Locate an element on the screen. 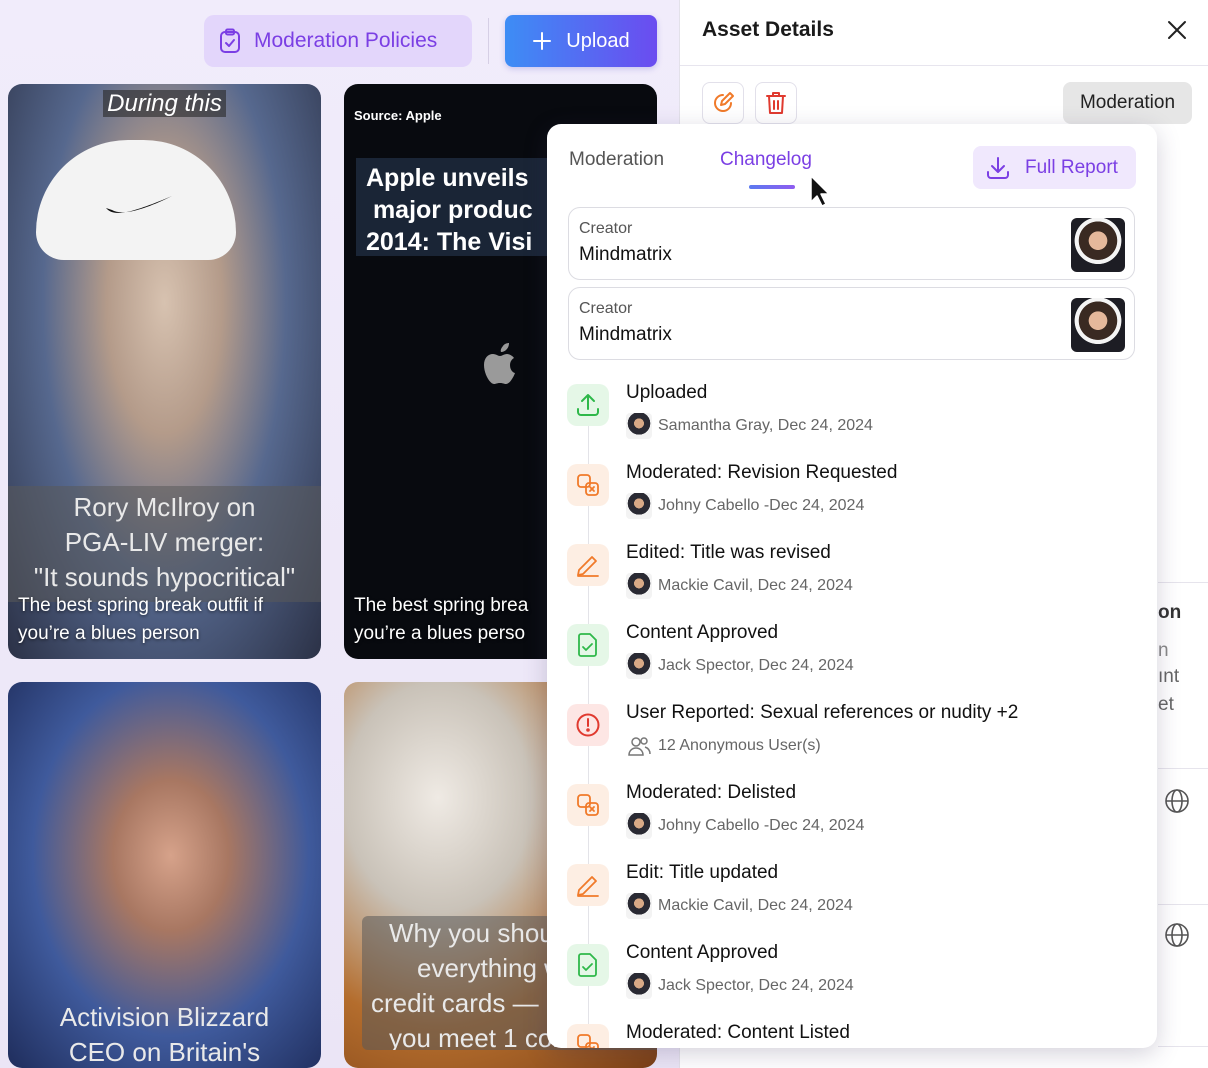 This screenshot has height=1068, width=1208. moderation-toggle-button: Moderation is located at coordinates (1127, 103).